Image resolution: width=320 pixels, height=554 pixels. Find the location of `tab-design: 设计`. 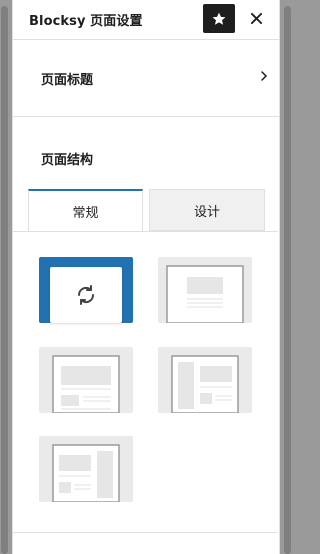

tab-design: 设计 is located at coordinates (207, 210).